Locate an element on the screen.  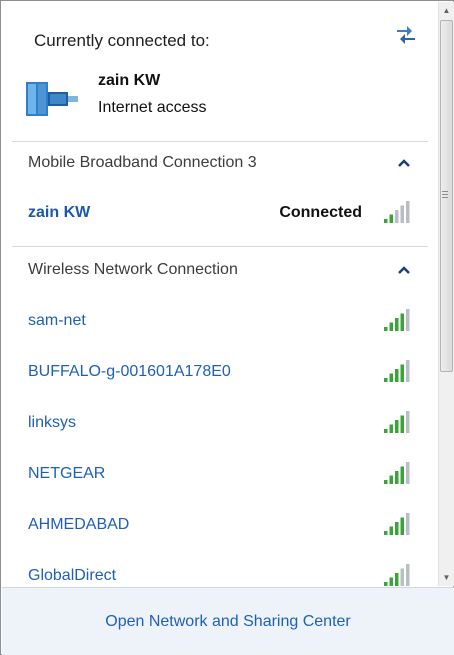
network-name: GlobalDirect is located at coordinates (72, 575).